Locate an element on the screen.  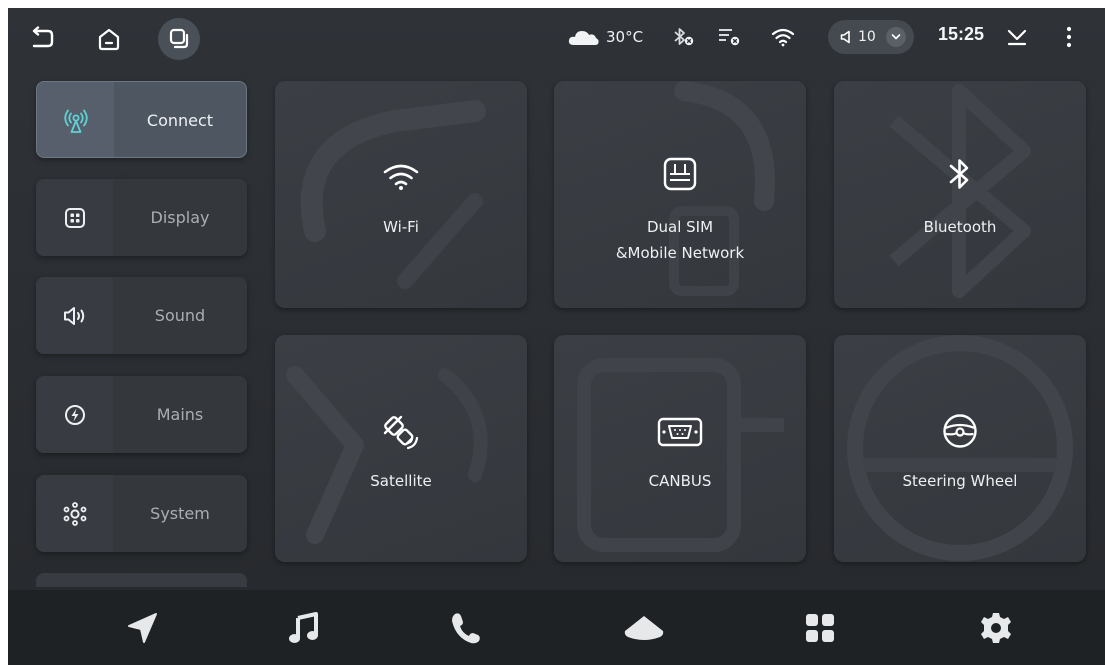
navigation-icon is located at coordinates (142, 628).